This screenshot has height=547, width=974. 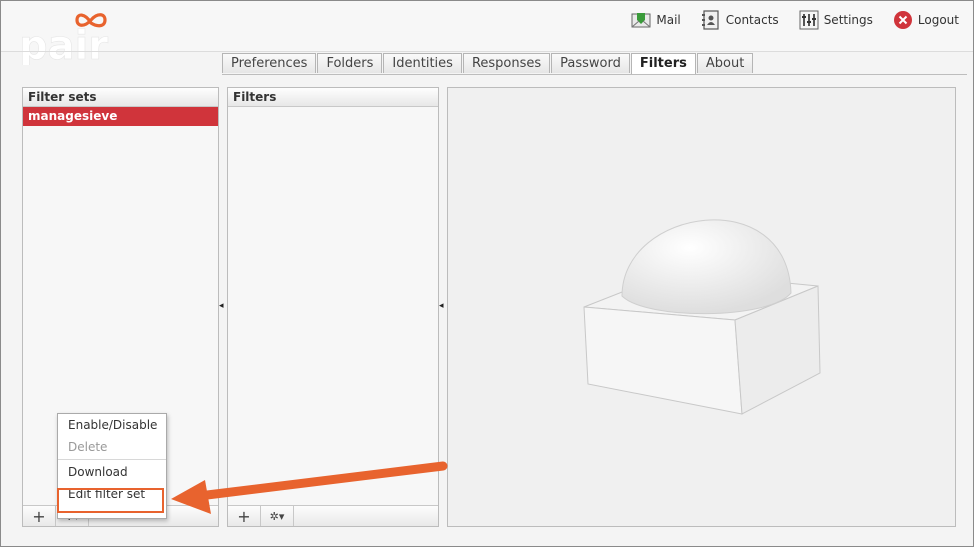 I want to click on annotation-arrow, so click(x=309, y=487).